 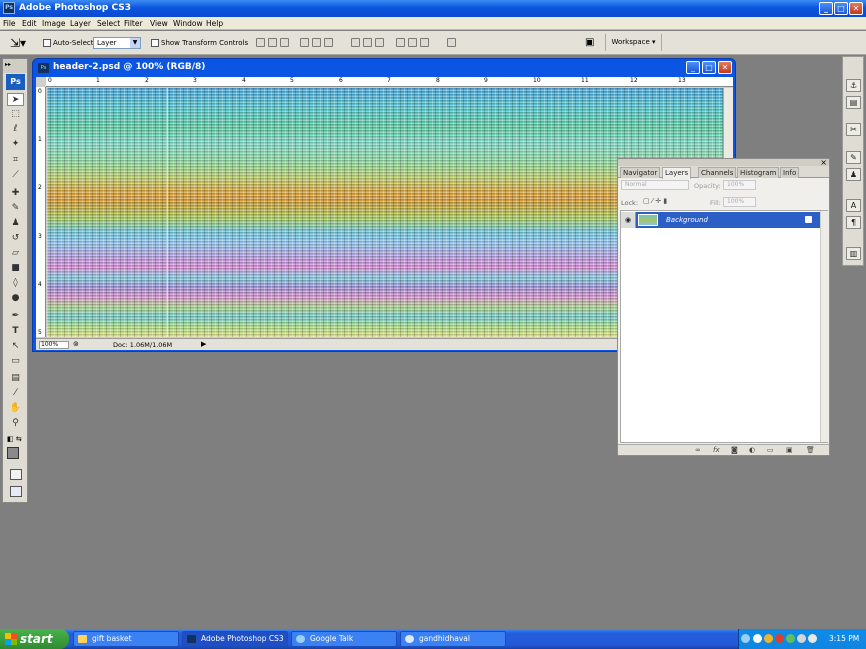 What do you see at coordinates (80, 23) in the screenshot?
I see `menu-layer: Layer` at bounding box center [80, 23].